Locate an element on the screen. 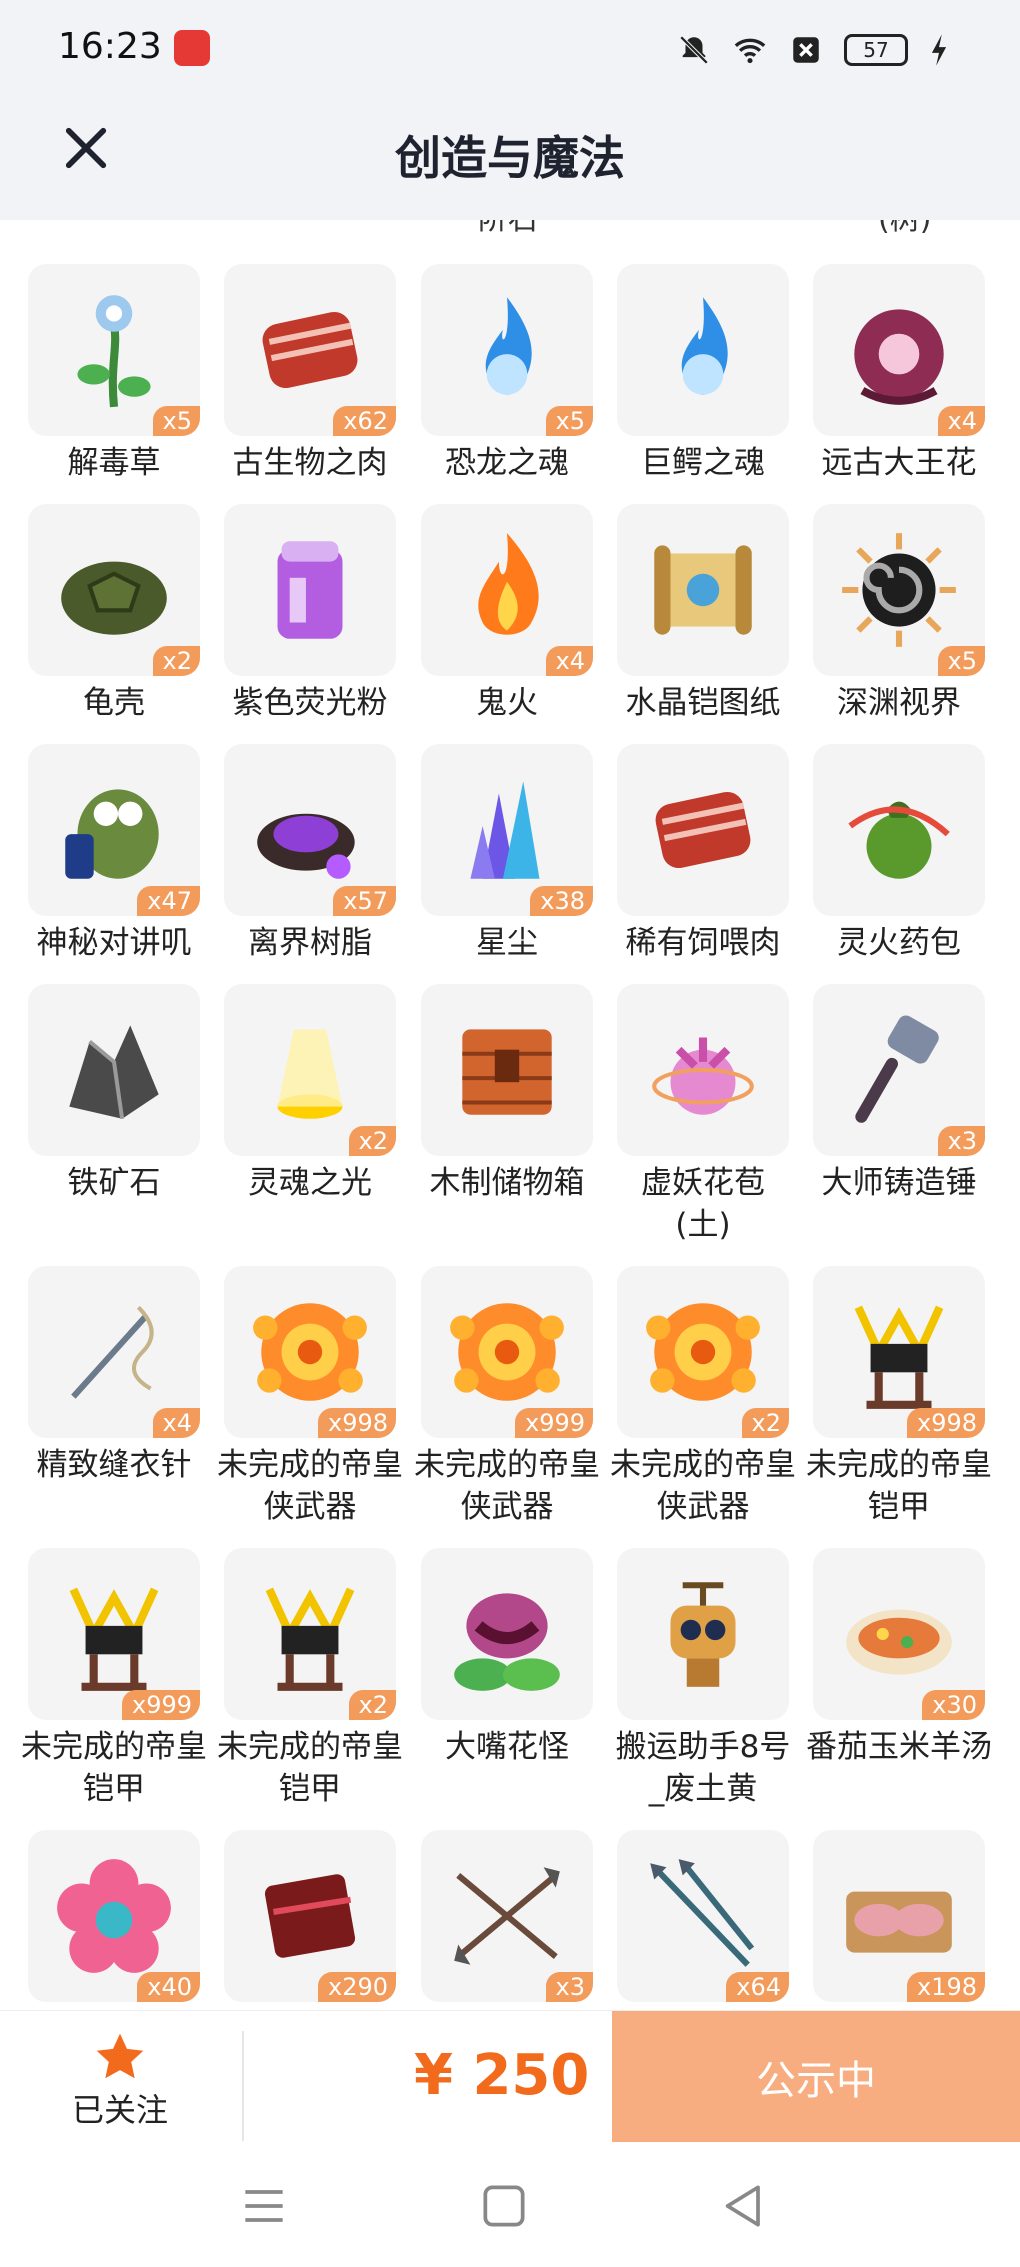 The image size is (1020, 2267). item-name: 未完成的帝皇铠甲 is located at coordinates (310, 1768).